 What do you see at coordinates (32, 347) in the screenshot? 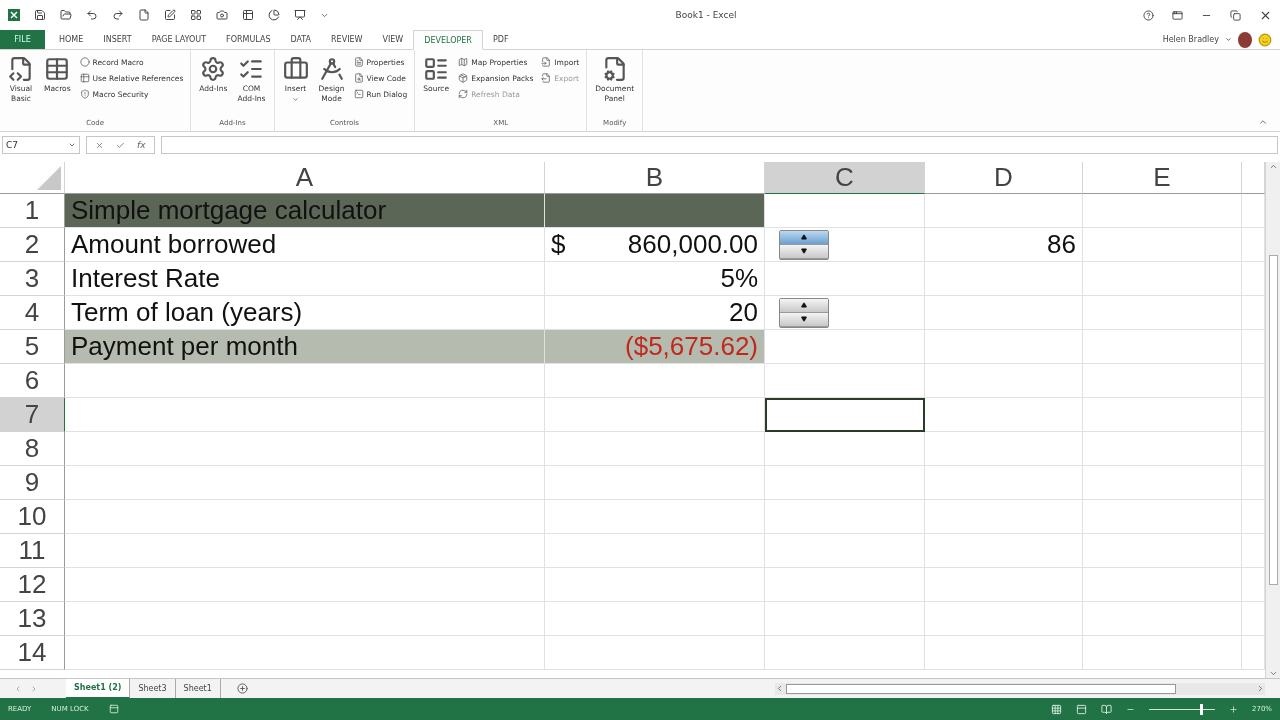
I see `row-header: 5` at bounding box center [32, 347].